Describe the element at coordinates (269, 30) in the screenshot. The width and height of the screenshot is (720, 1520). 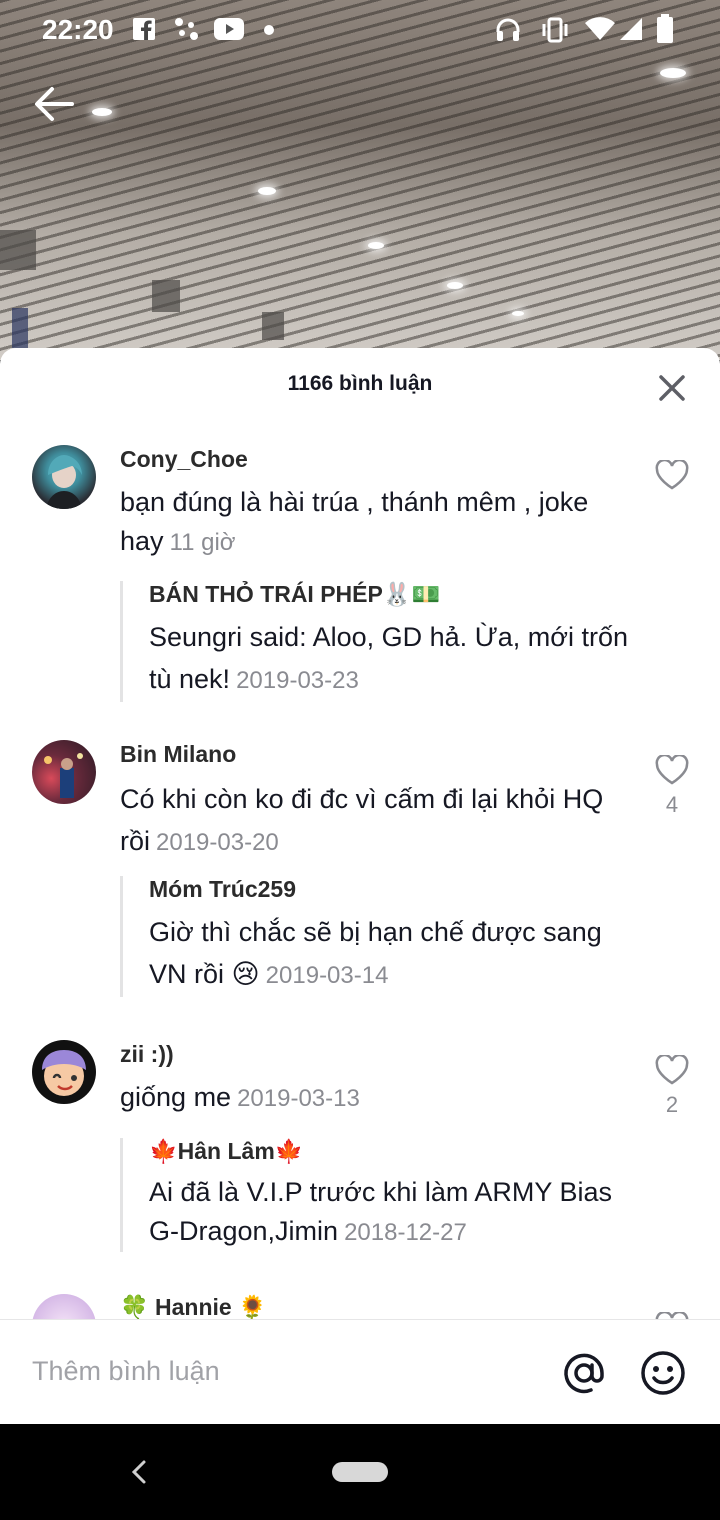
I see `notification-dot-icon` at that location.